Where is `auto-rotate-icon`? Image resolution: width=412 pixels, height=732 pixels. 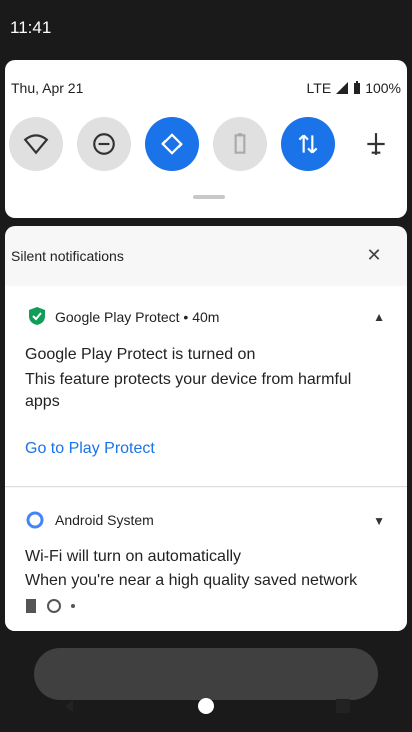 auto-rotate-icon is located at coordinates (172, 144).